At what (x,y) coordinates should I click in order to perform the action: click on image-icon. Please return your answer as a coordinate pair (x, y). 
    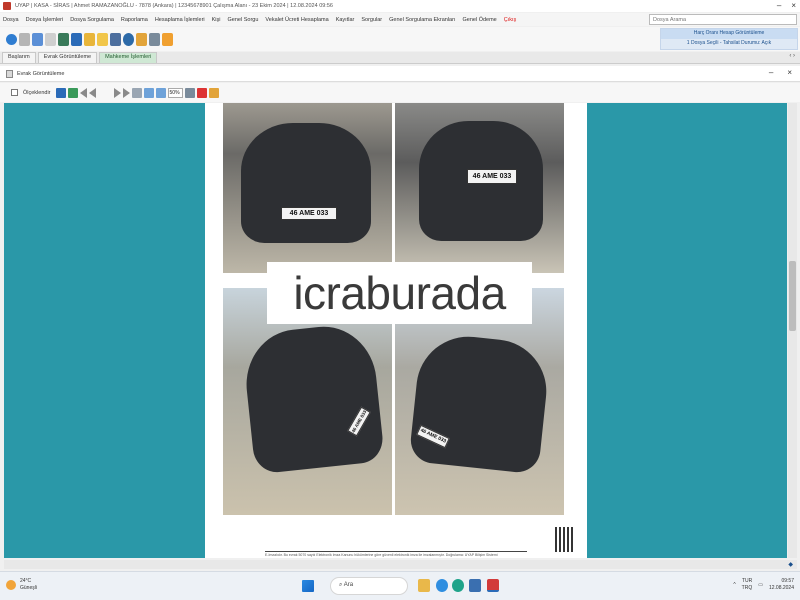
    Looking at the image, I should click on (141, 39).